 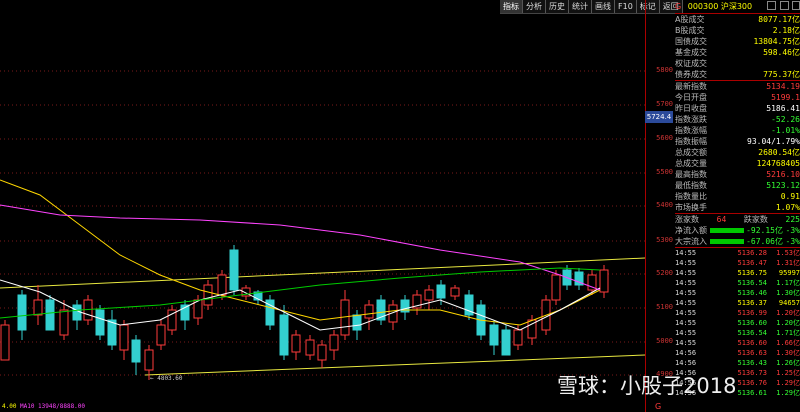 I want to click on corner-badge: G, so click(x=658, y=406).